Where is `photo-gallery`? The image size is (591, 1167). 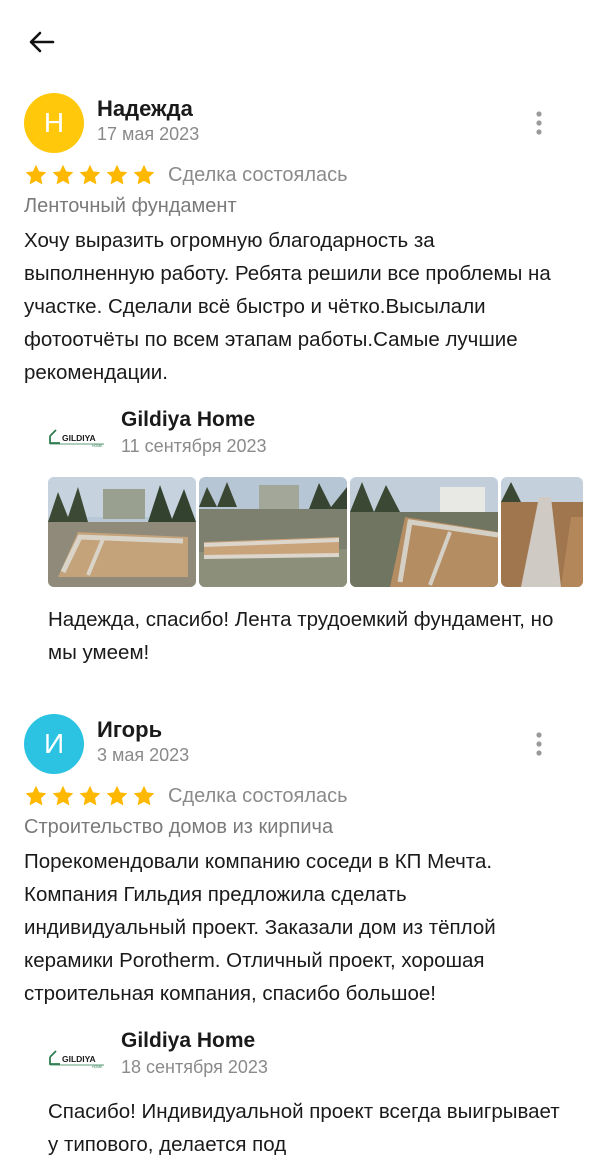 photo-gallery is located at coordinates (315, 532).